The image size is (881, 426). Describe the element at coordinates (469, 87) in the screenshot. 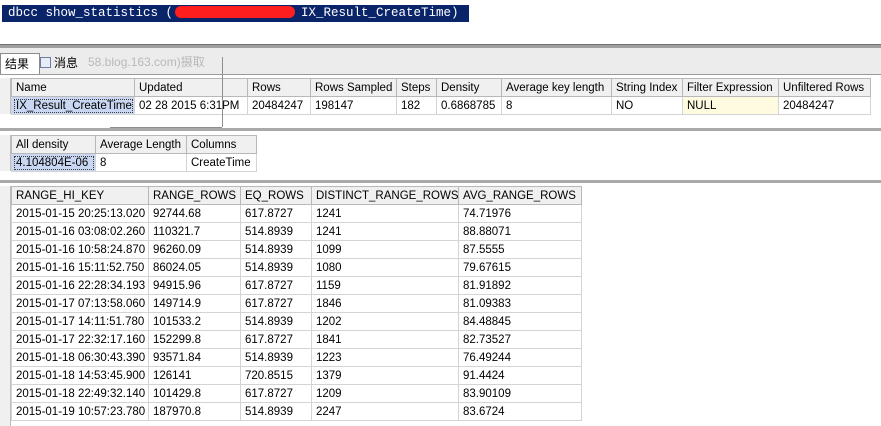

I see `col-density: Density` at that location.